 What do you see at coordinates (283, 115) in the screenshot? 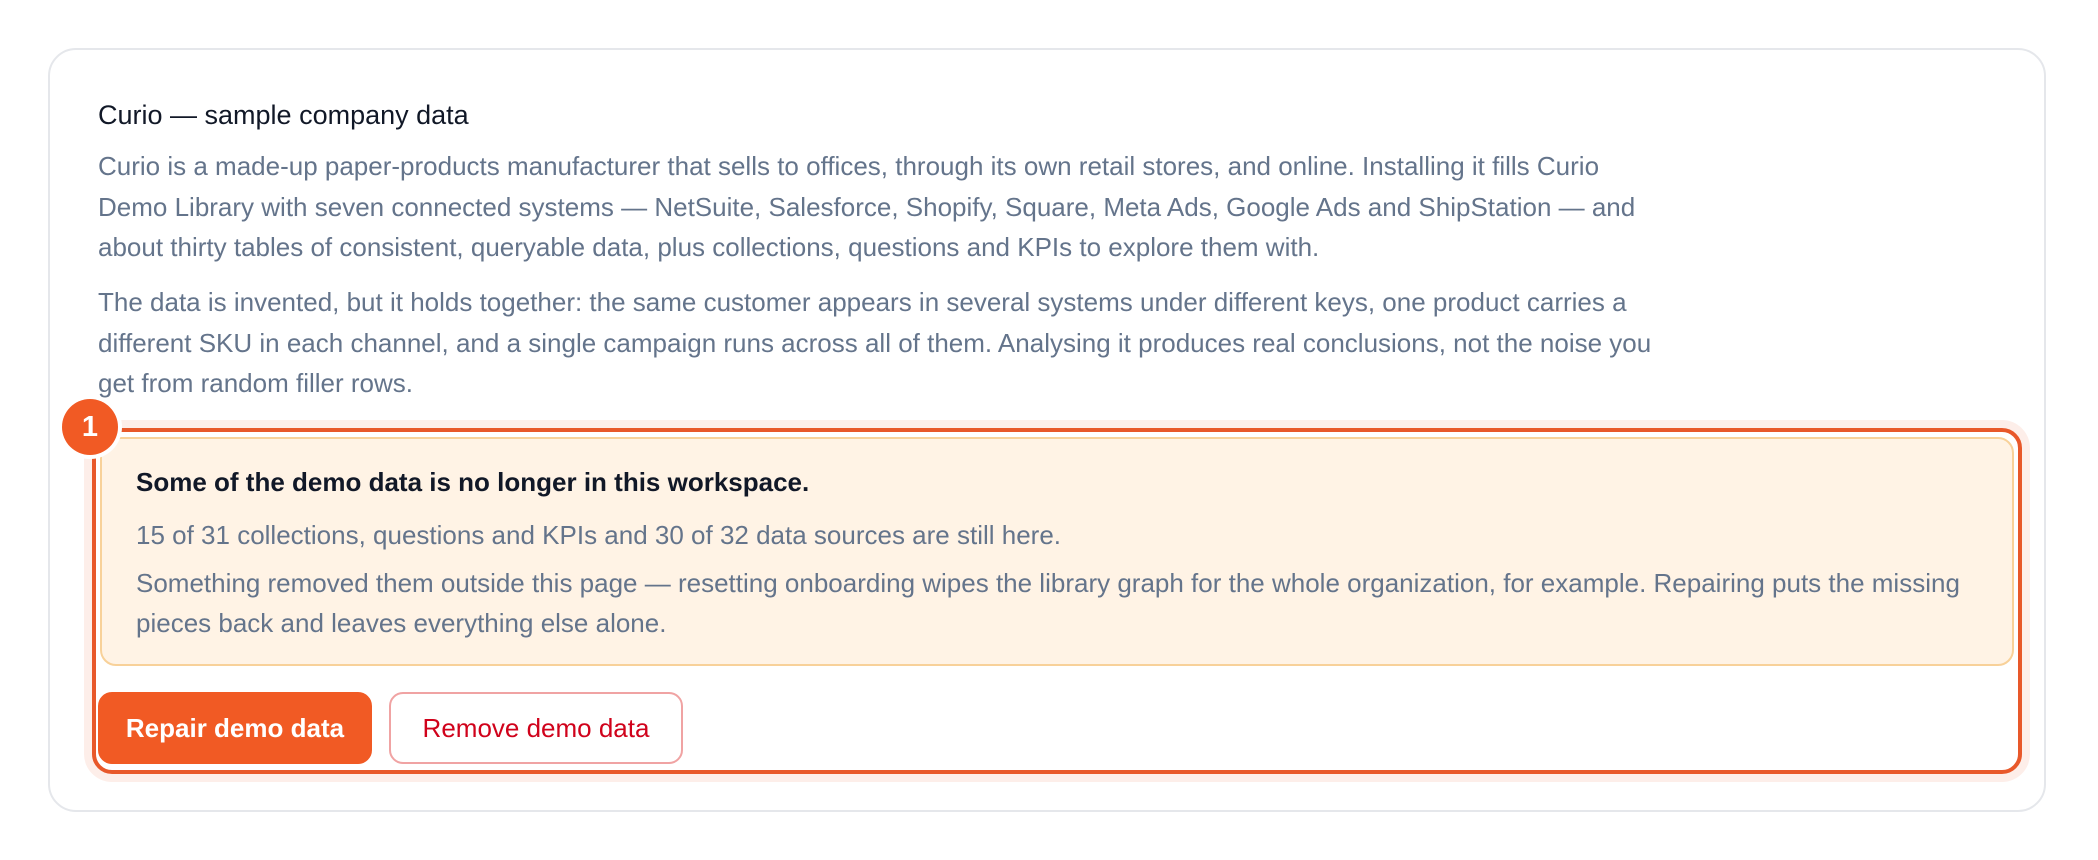
I see `card-title: Curio — sample company data` at bounding box center [283, 115].